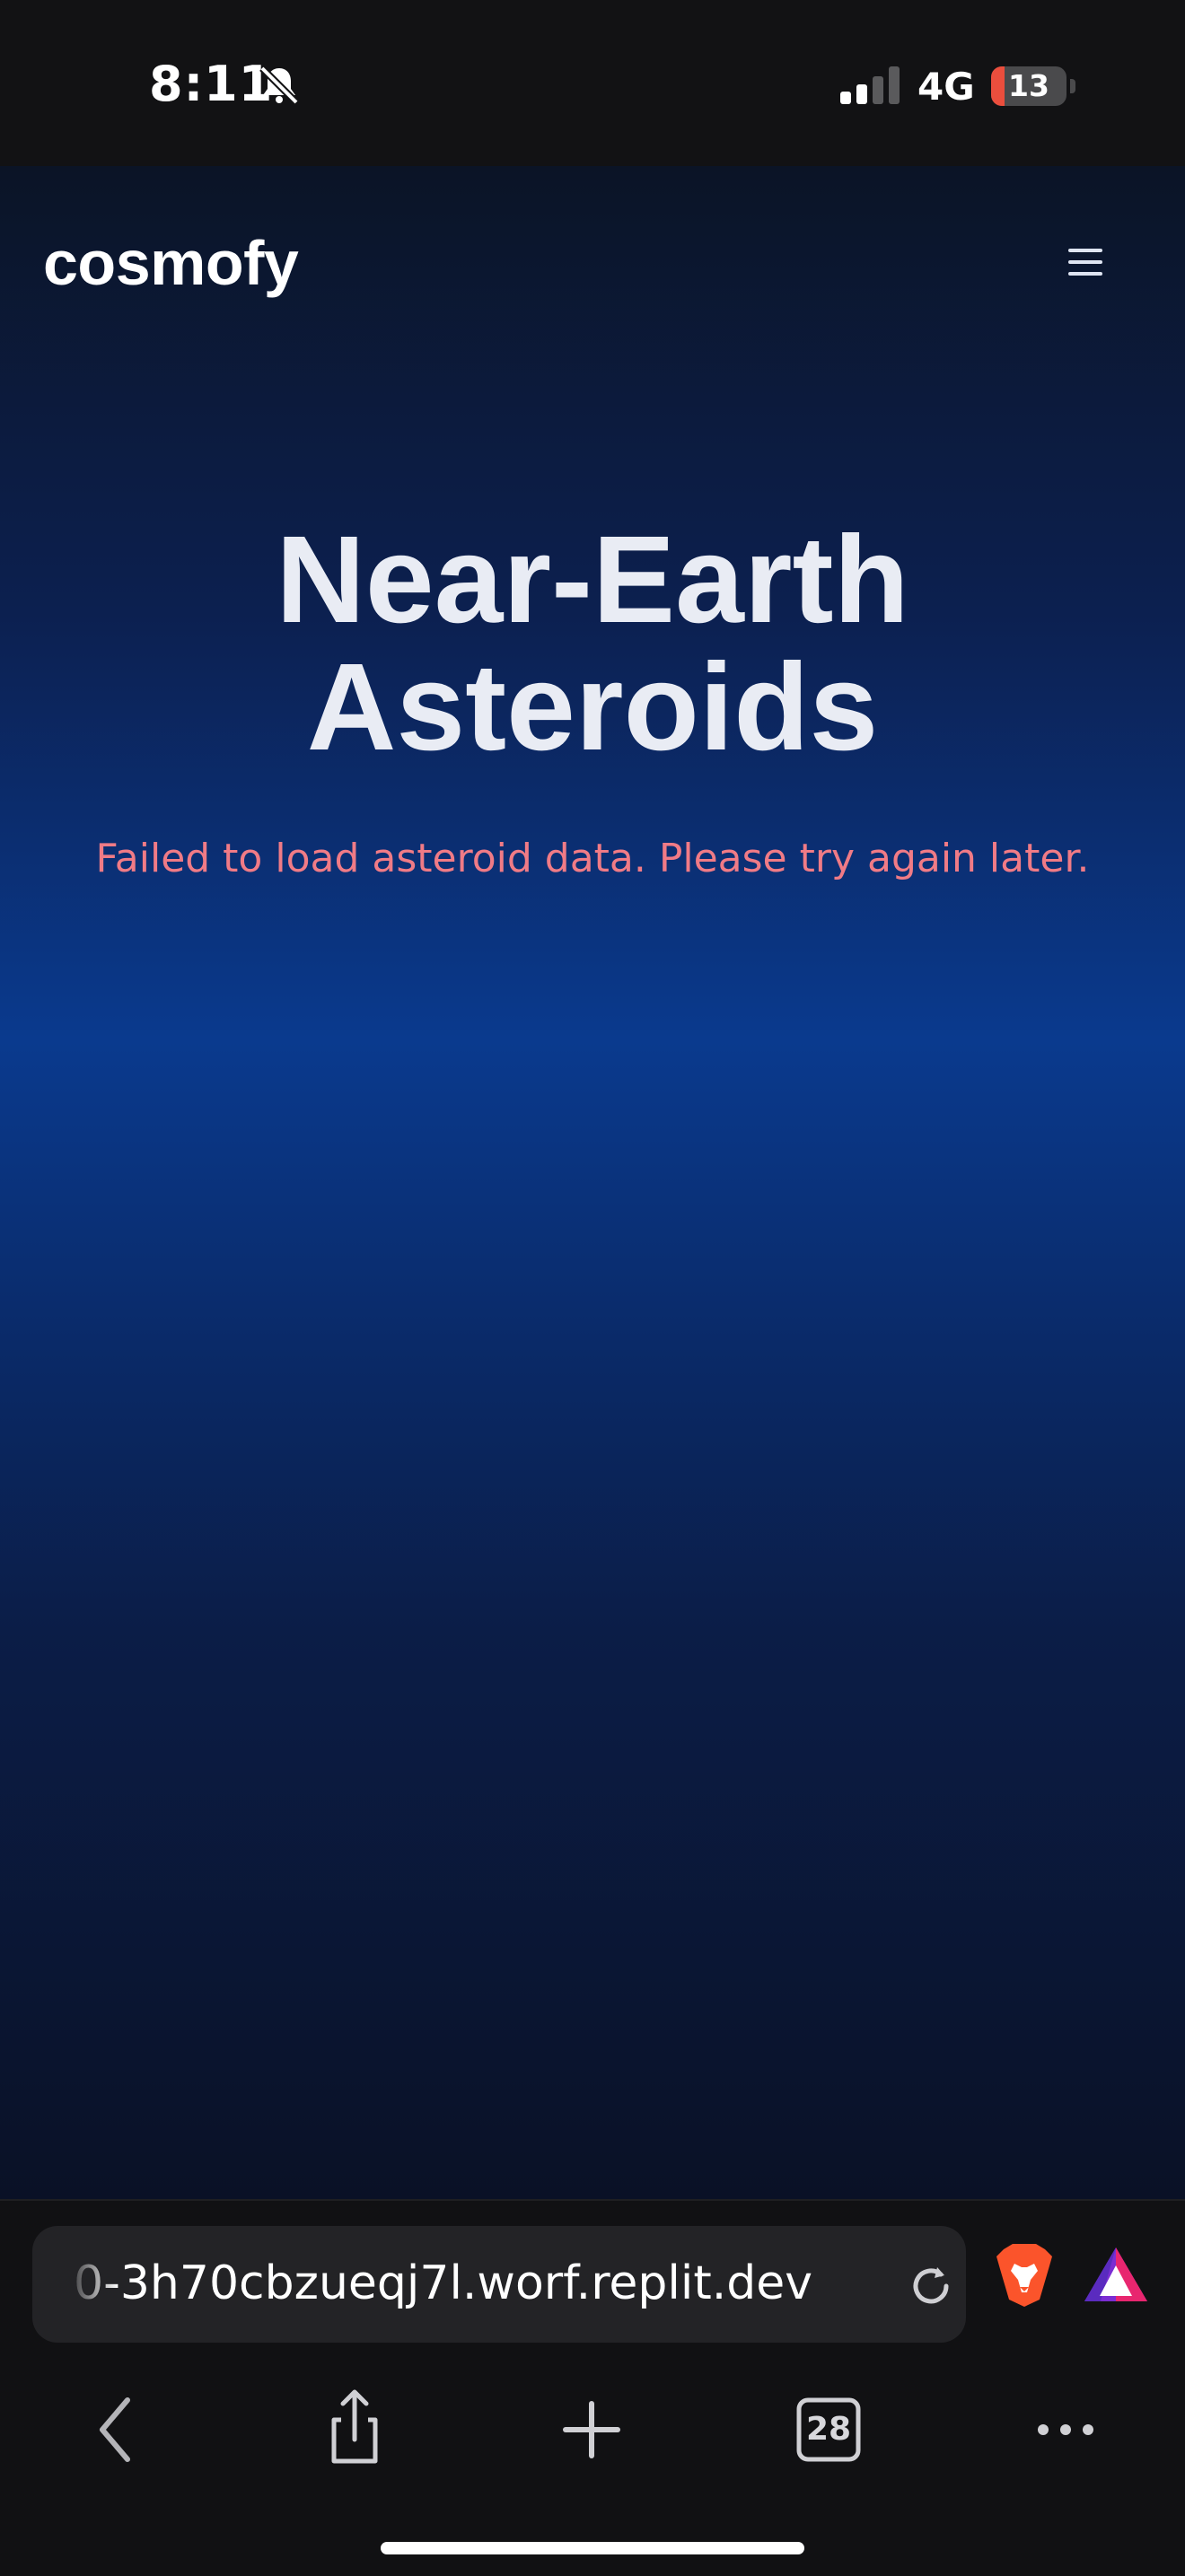 The image size is (1185, 2576). I want to click on signal-icon, so click(870, 85).